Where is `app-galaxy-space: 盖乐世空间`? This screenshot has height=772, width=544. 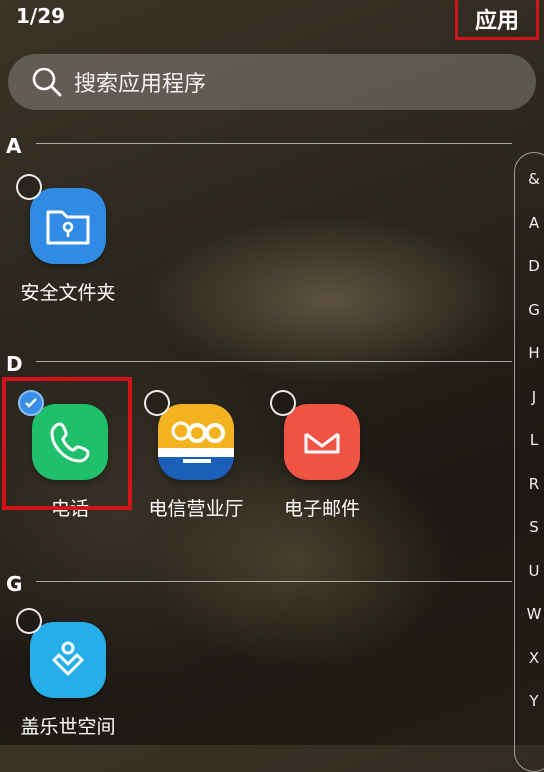 app-galaxy-space: 盖乐世空间 is located at coordinates (68, 673).